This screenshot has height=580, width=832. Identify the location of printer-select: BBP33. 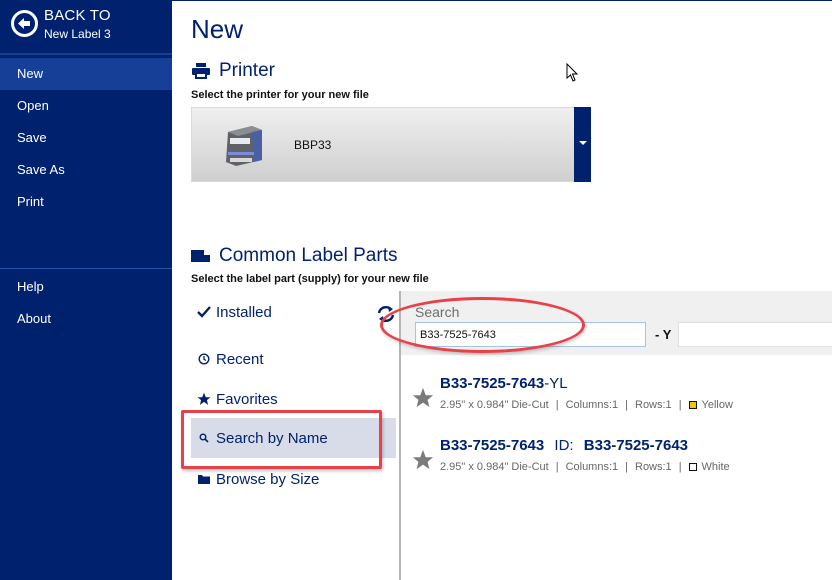
(391, 144).